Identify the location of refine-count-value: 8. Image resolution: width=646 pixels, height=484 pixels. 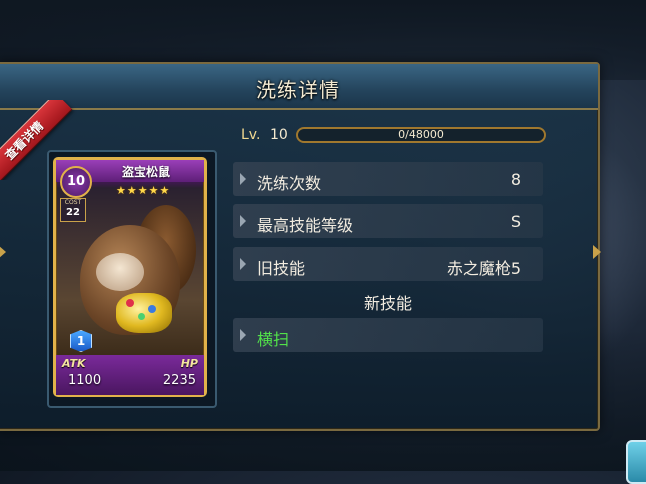
(515, 179).